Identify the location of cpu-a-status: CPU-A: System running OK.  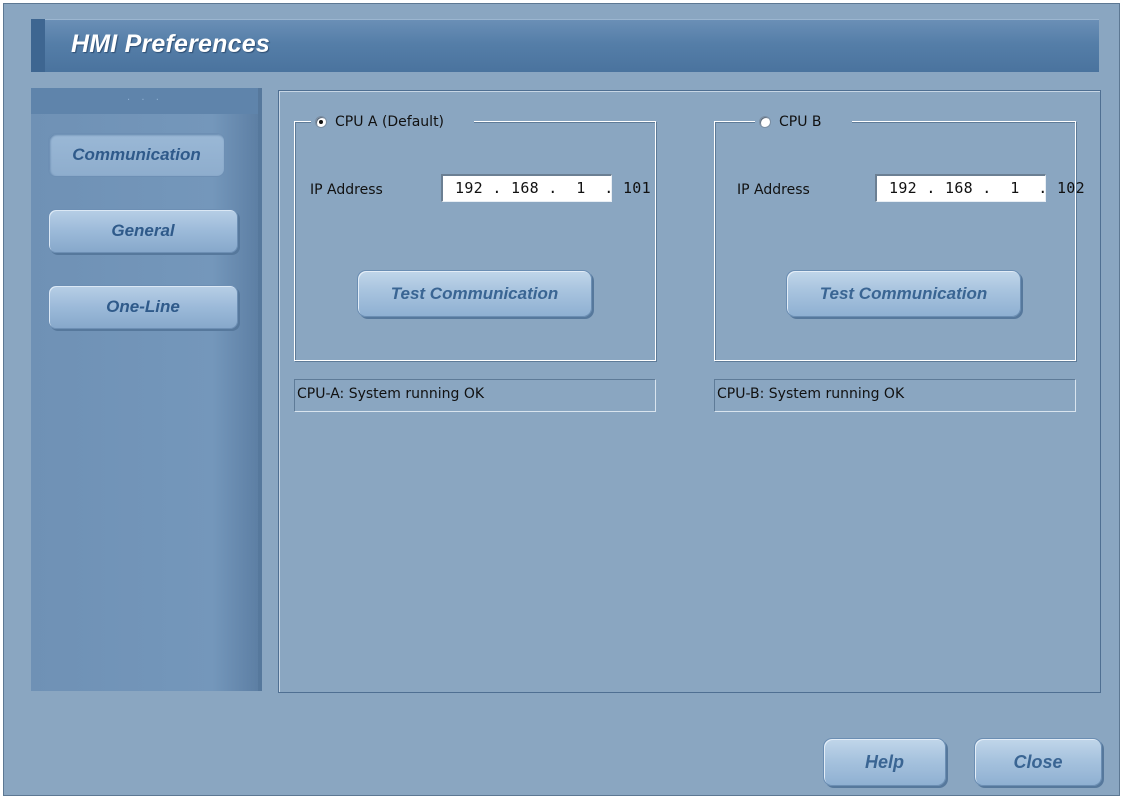
(475, 395).